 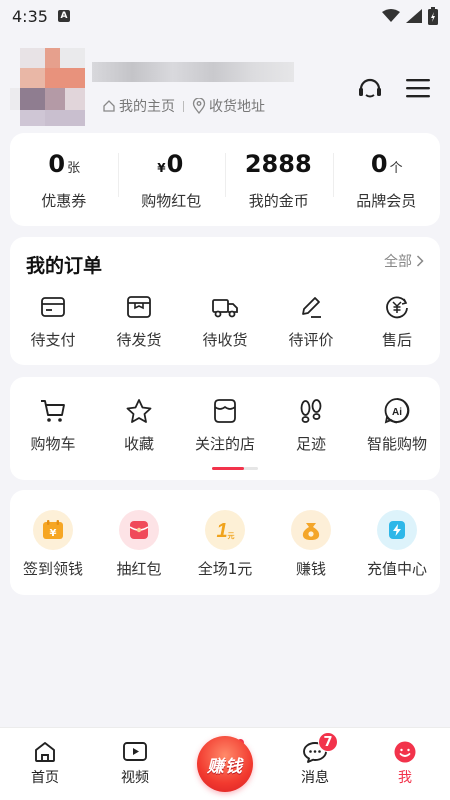 What do you see at coordinates (64, 266) in the screenshot?
I see `orders-title: 我的订单` at bounding box center [64, 266].